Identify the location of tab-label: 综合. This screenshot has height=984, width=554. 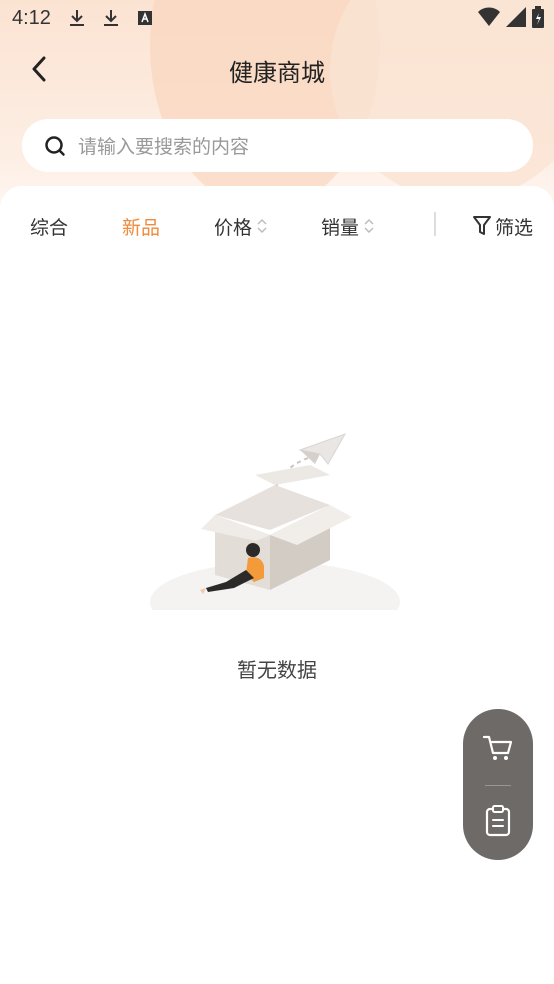
(49, 227).